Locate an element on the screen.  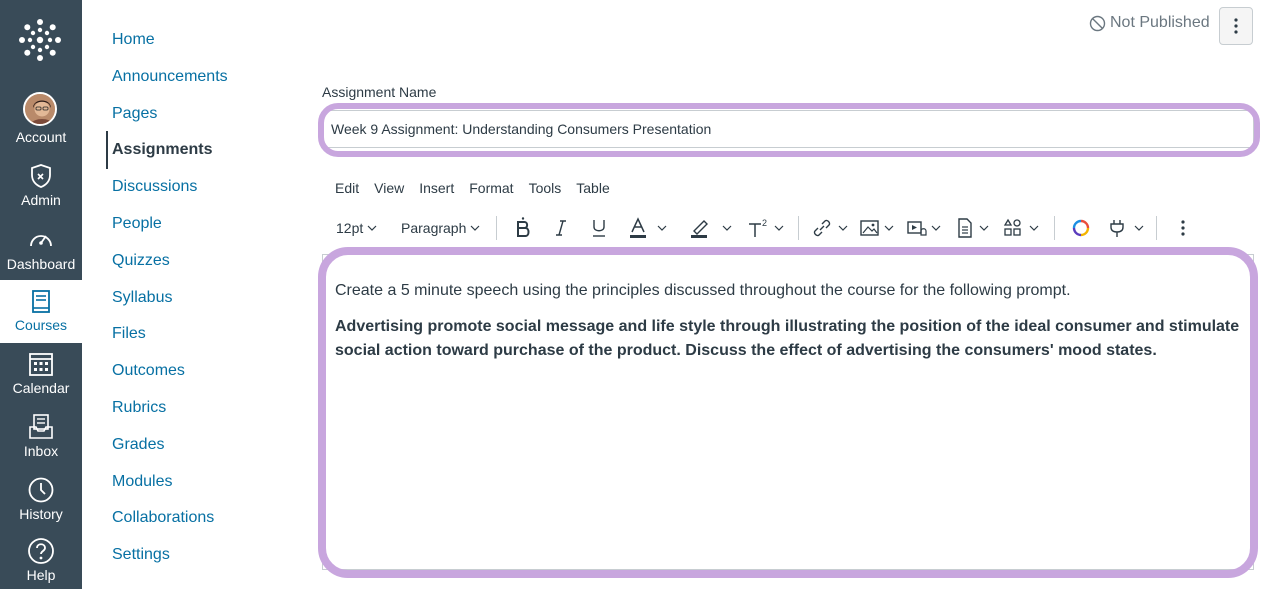
image-icon is located at coordinates (869, 228).